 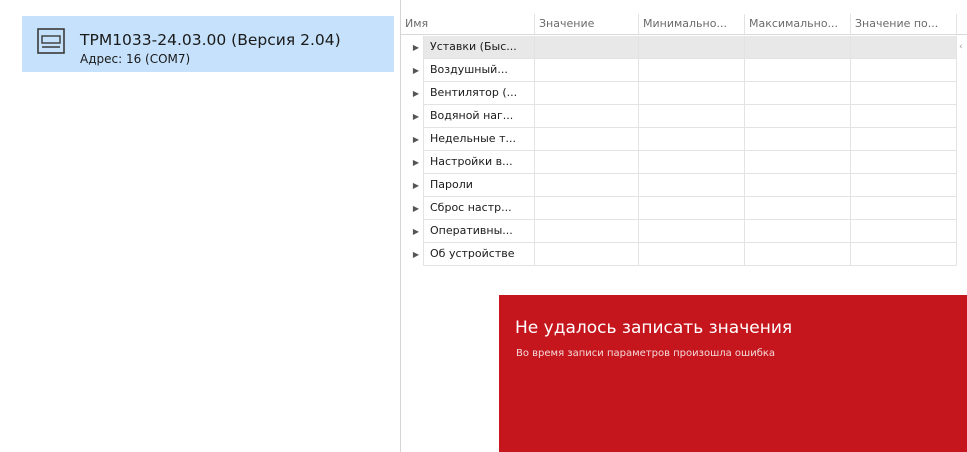 I want to click on column-header-name: Имя, so click(x=468, y=24).